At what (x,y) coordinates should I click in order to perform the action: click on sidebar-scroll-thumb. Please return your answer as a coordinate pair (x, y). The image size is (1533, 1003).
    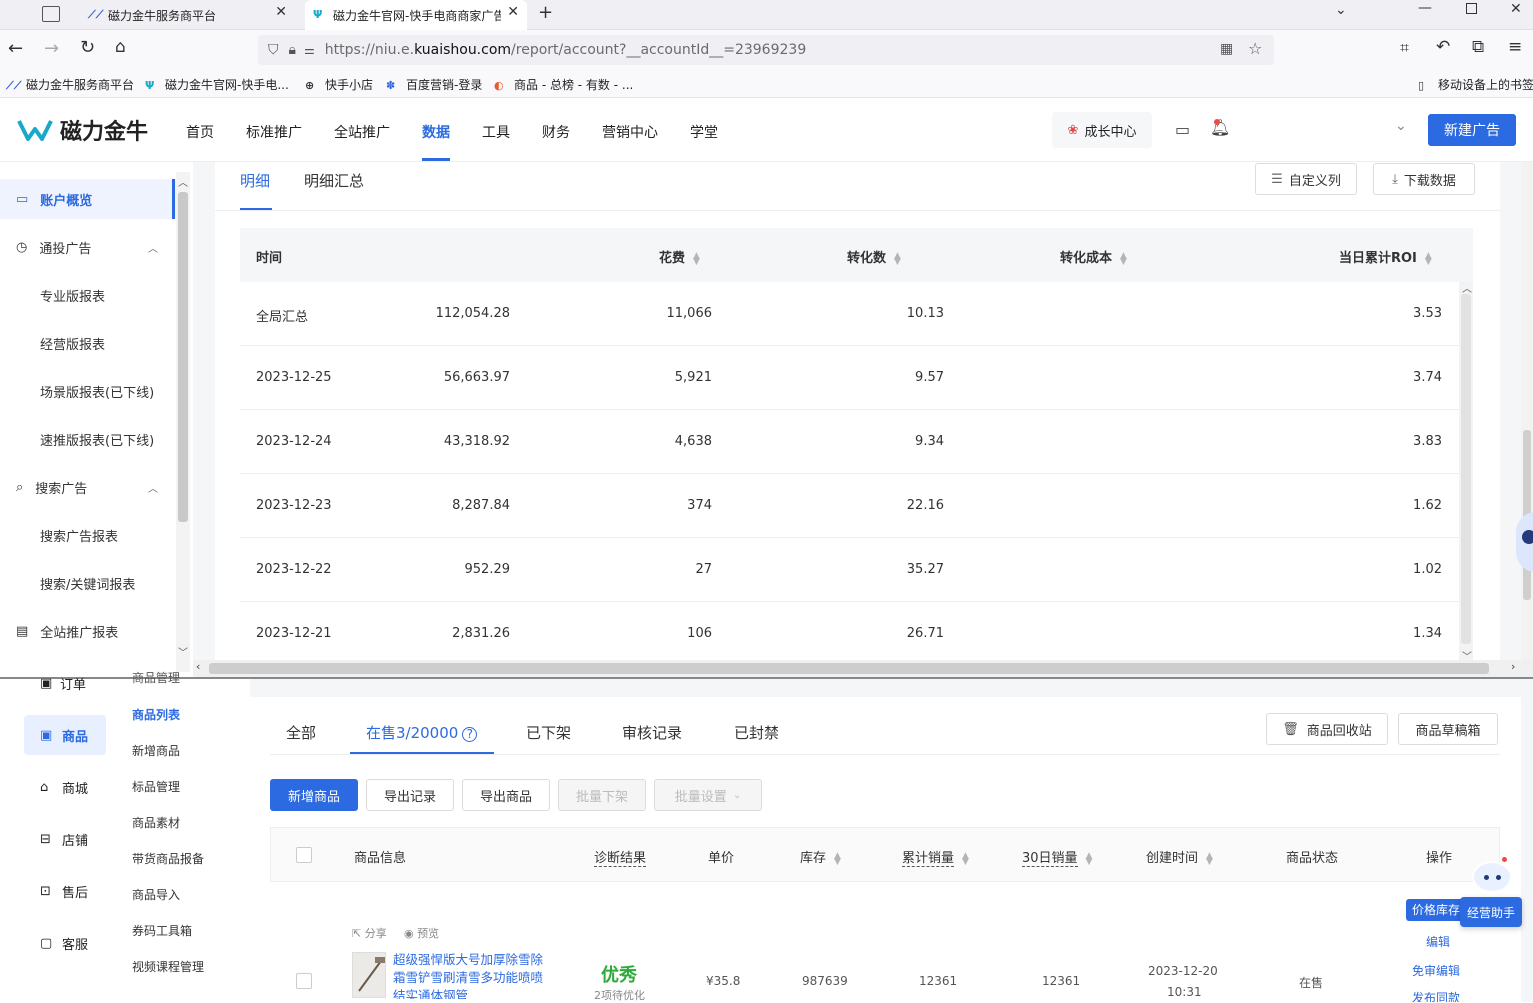
    Looking at the image, I should click on (183, 357).